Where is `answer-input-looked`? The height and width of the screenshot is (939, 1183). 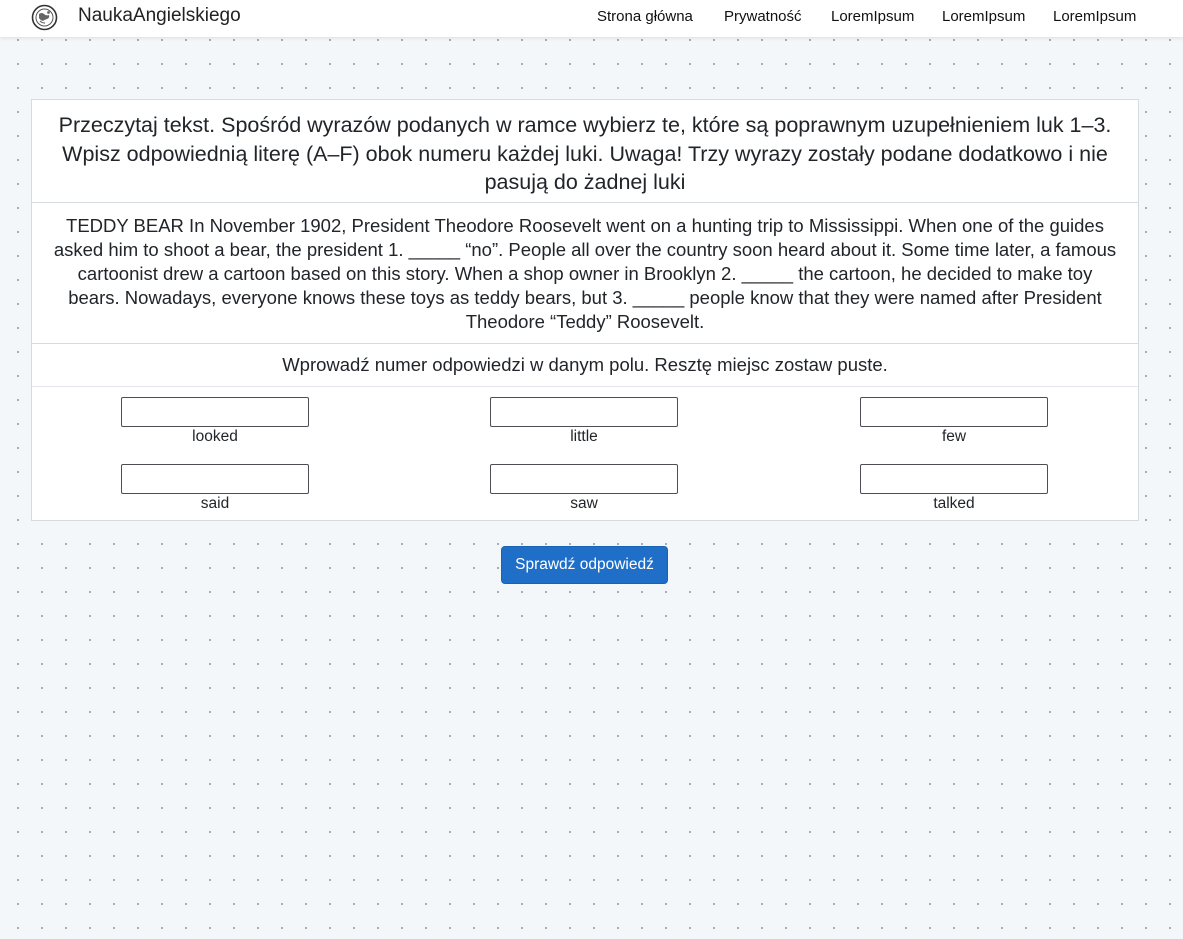 answer-input-looked is located at coordinates (215, 412).